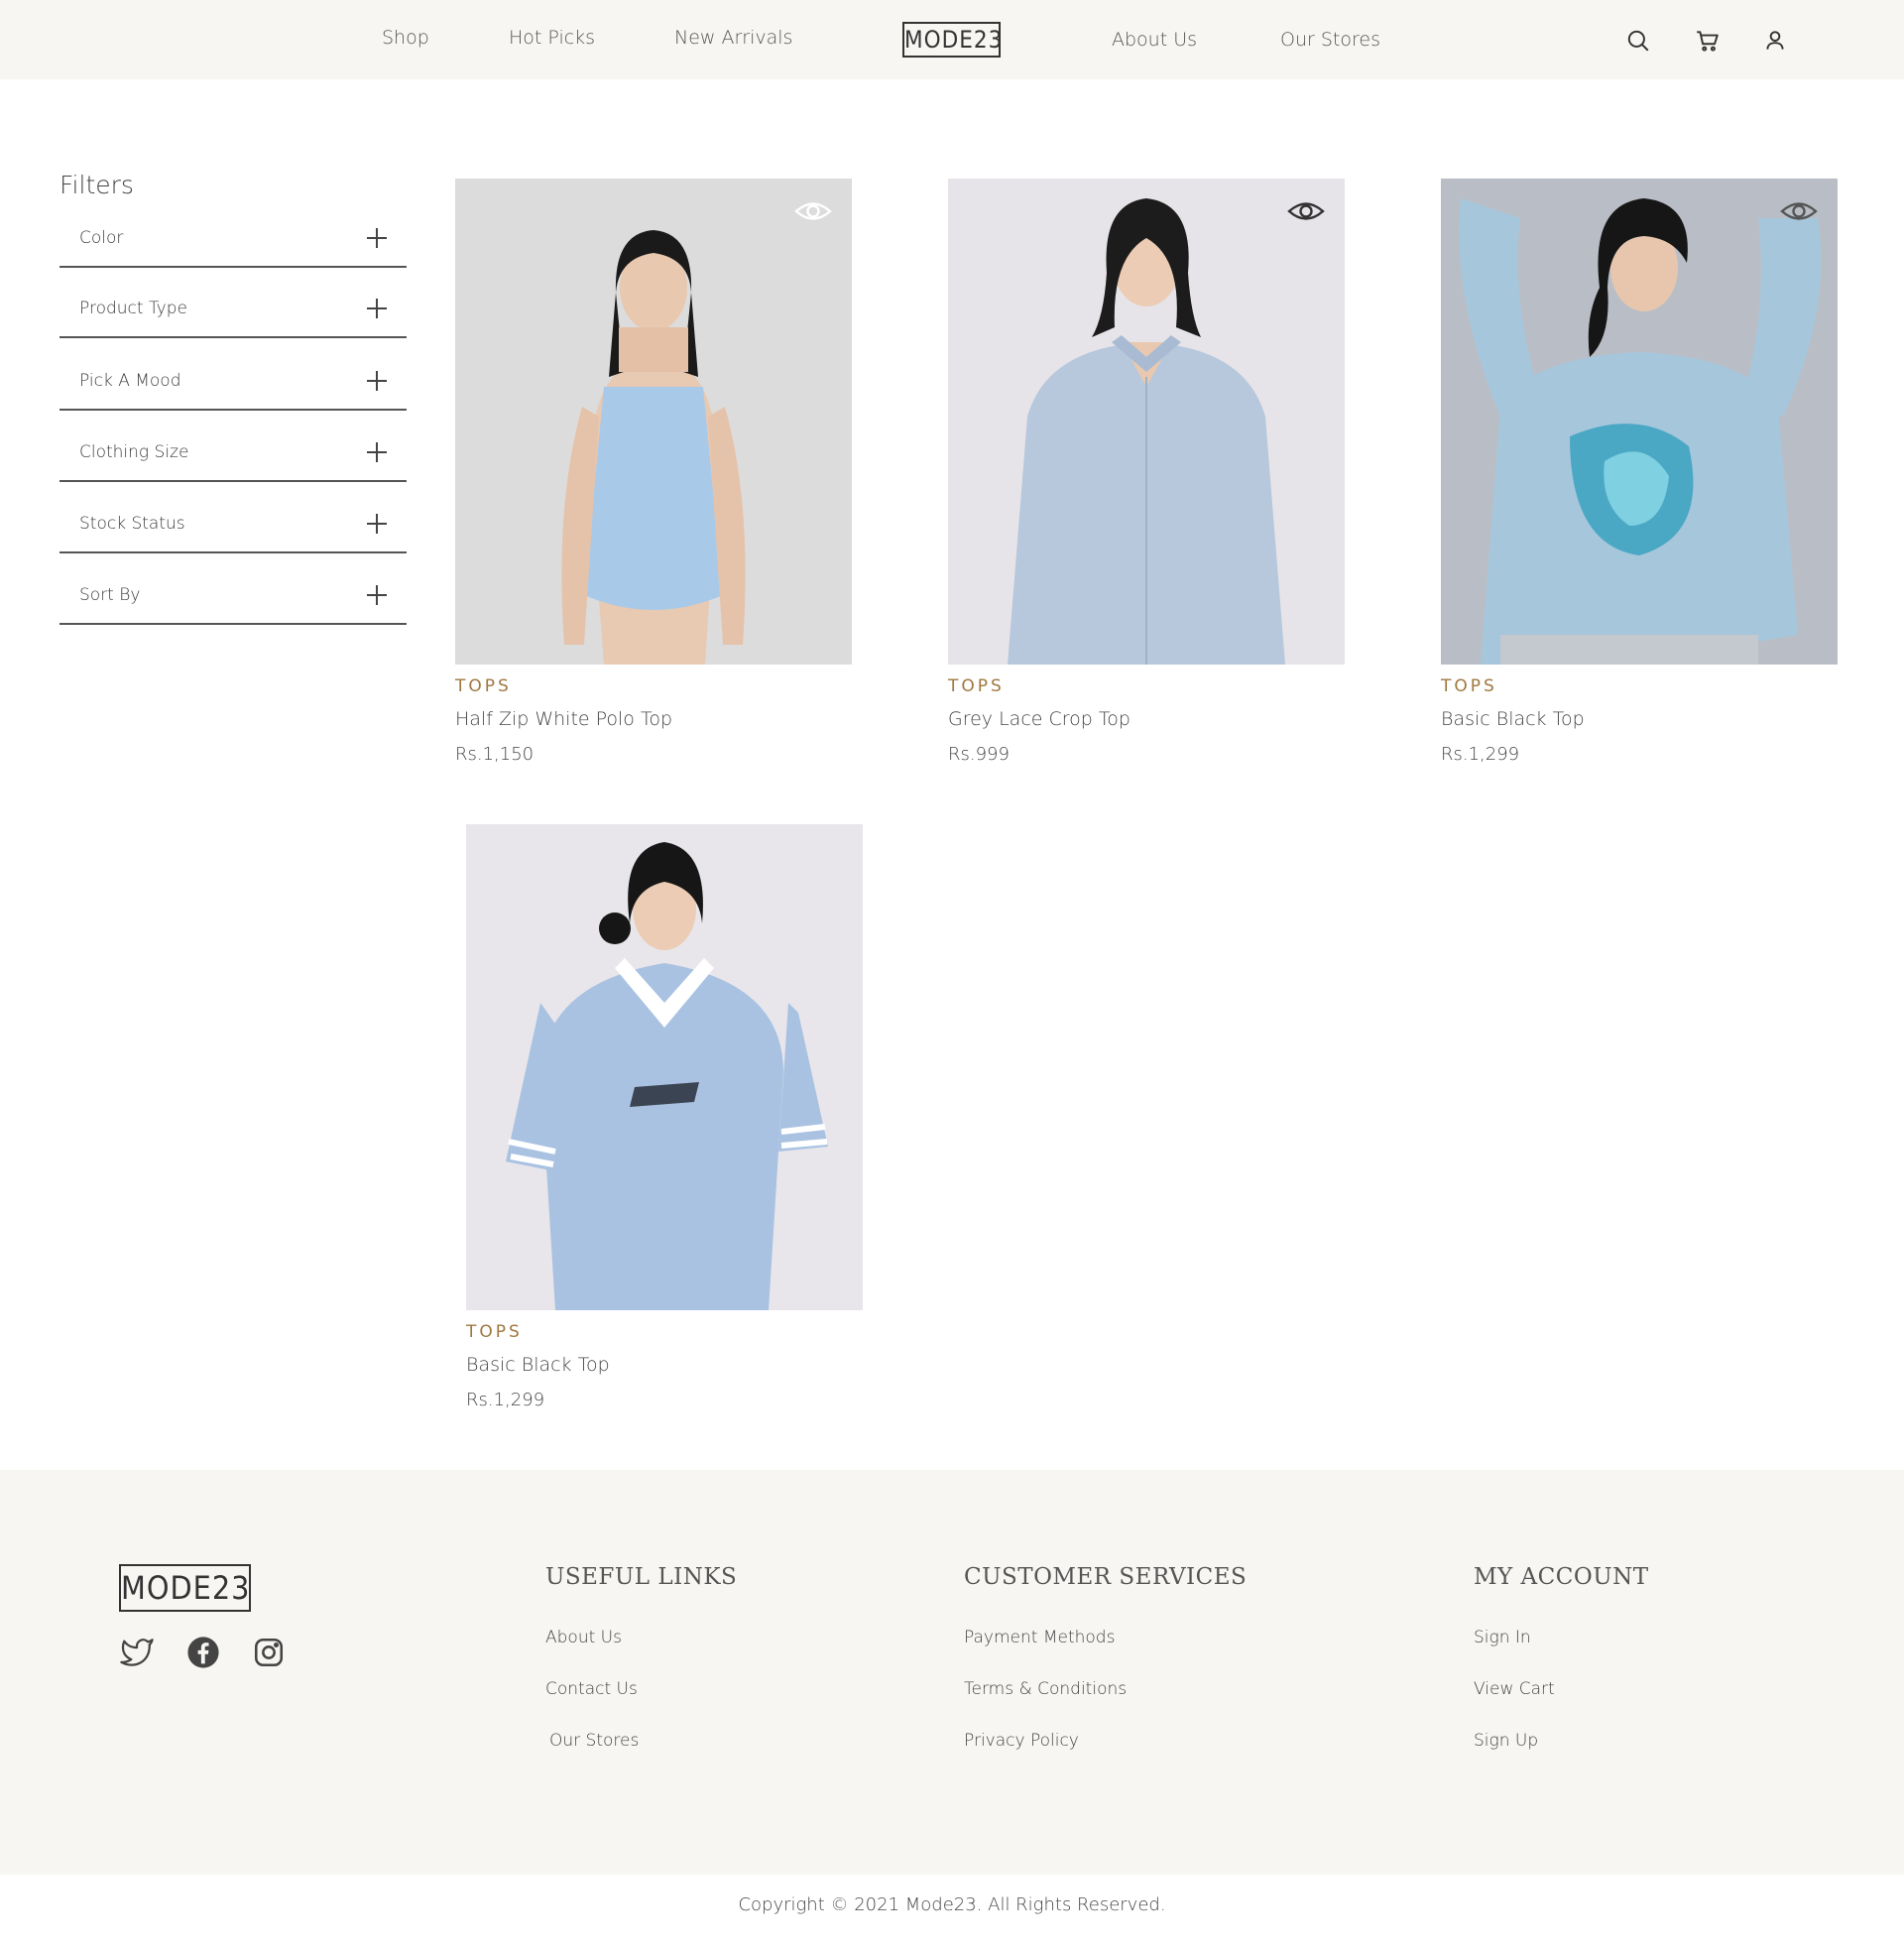 The height and width of the screenshot is (1948, 1904). I want to click on site-logo: MODE23, so click(952, 40).